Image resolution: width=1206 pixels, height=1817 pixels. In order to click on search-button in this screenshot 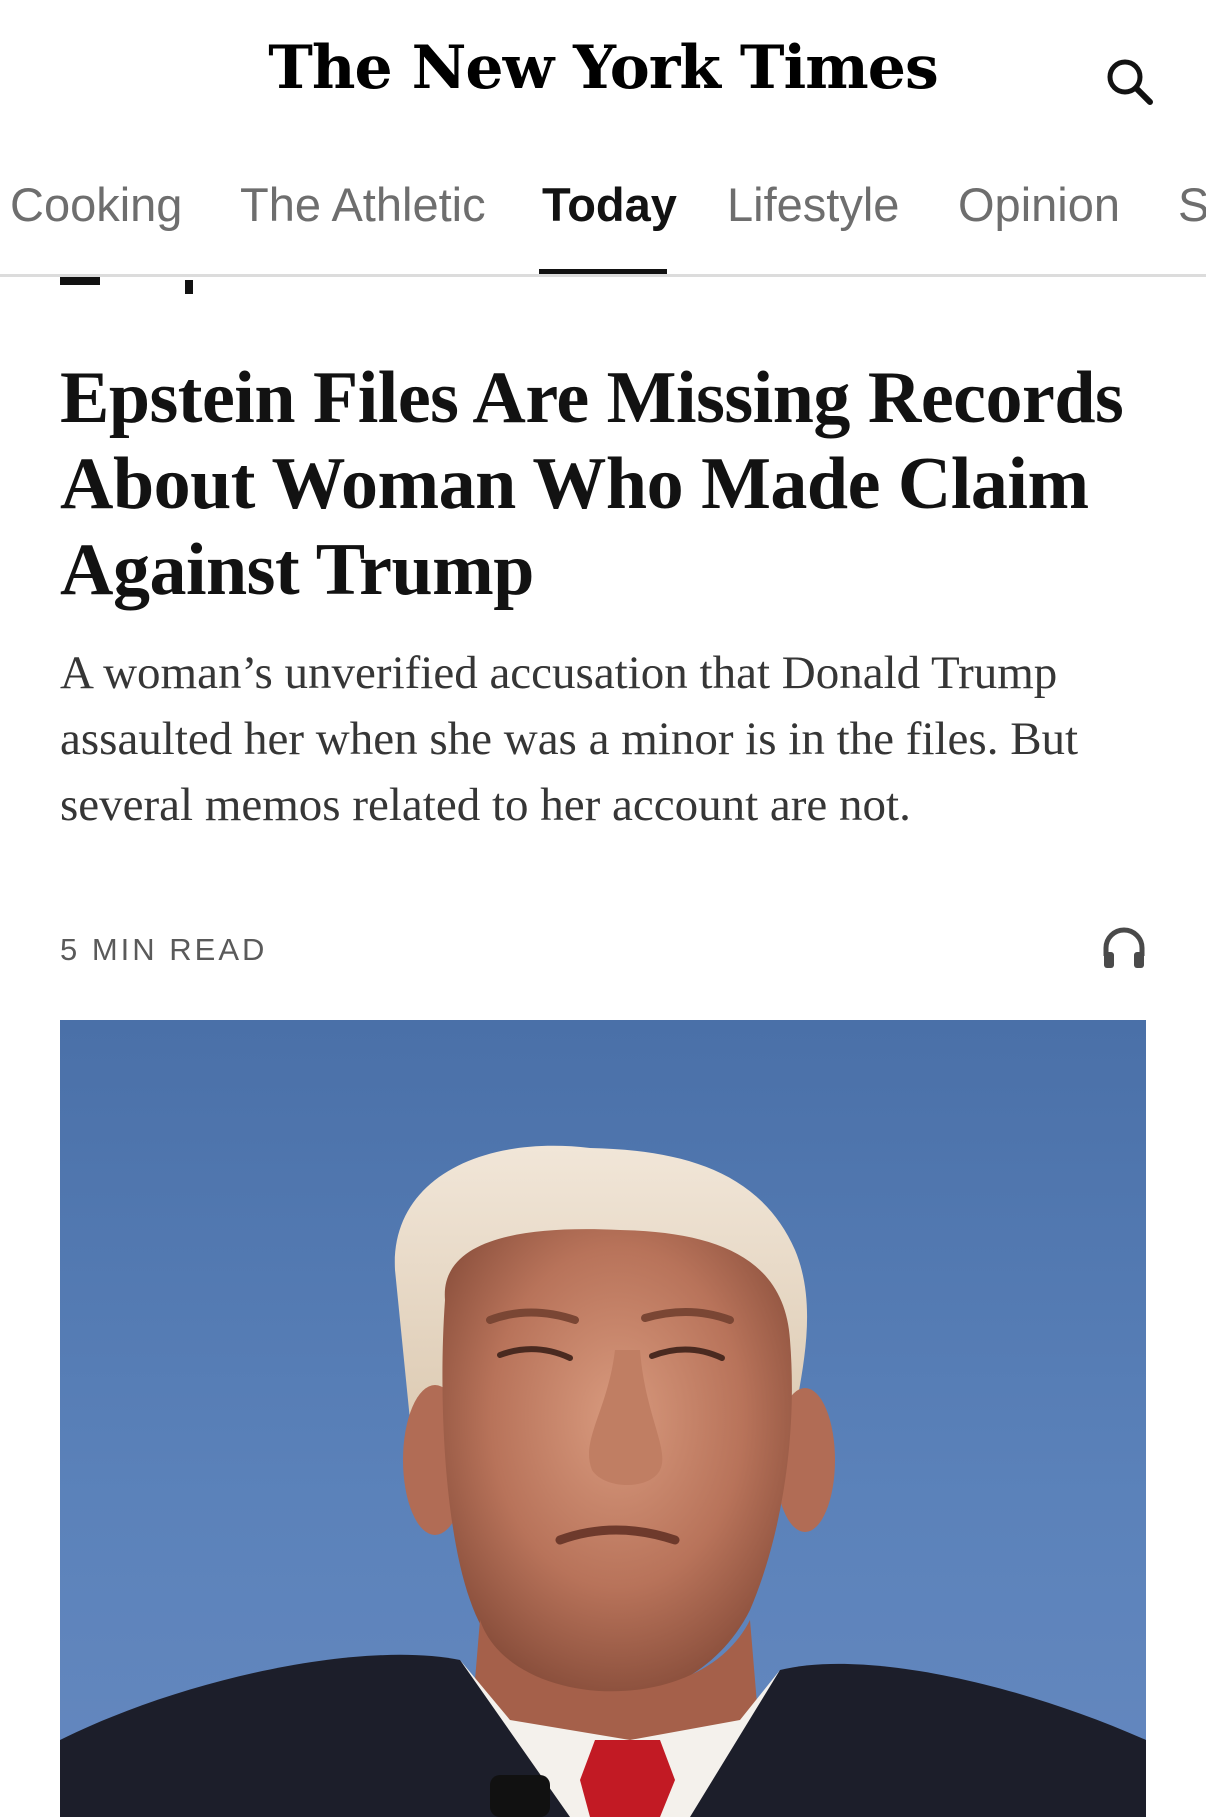, I will do `click(1130, 82)`.